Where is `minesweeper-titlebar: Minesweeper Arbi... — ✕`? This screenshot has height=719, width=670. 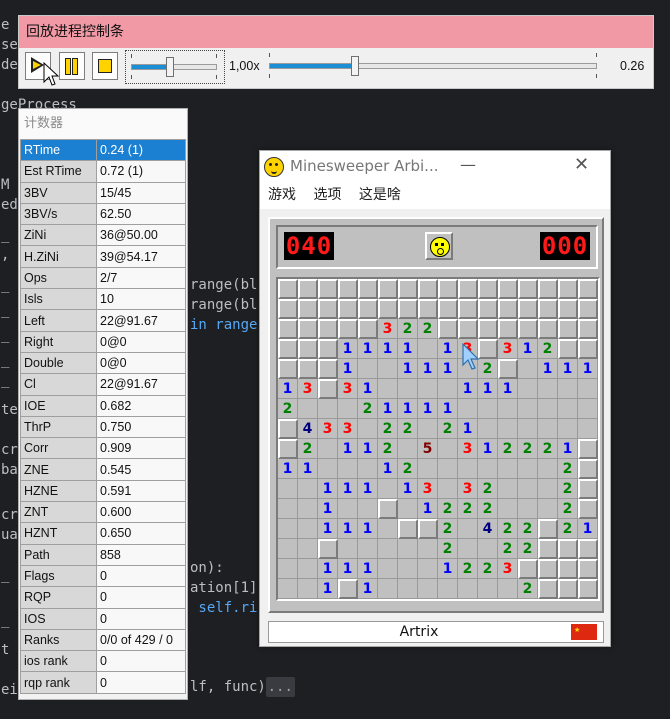 minesweeper-titlebar: Minesweeper Arbi... — ✕ is located at coordinates (435, 167).